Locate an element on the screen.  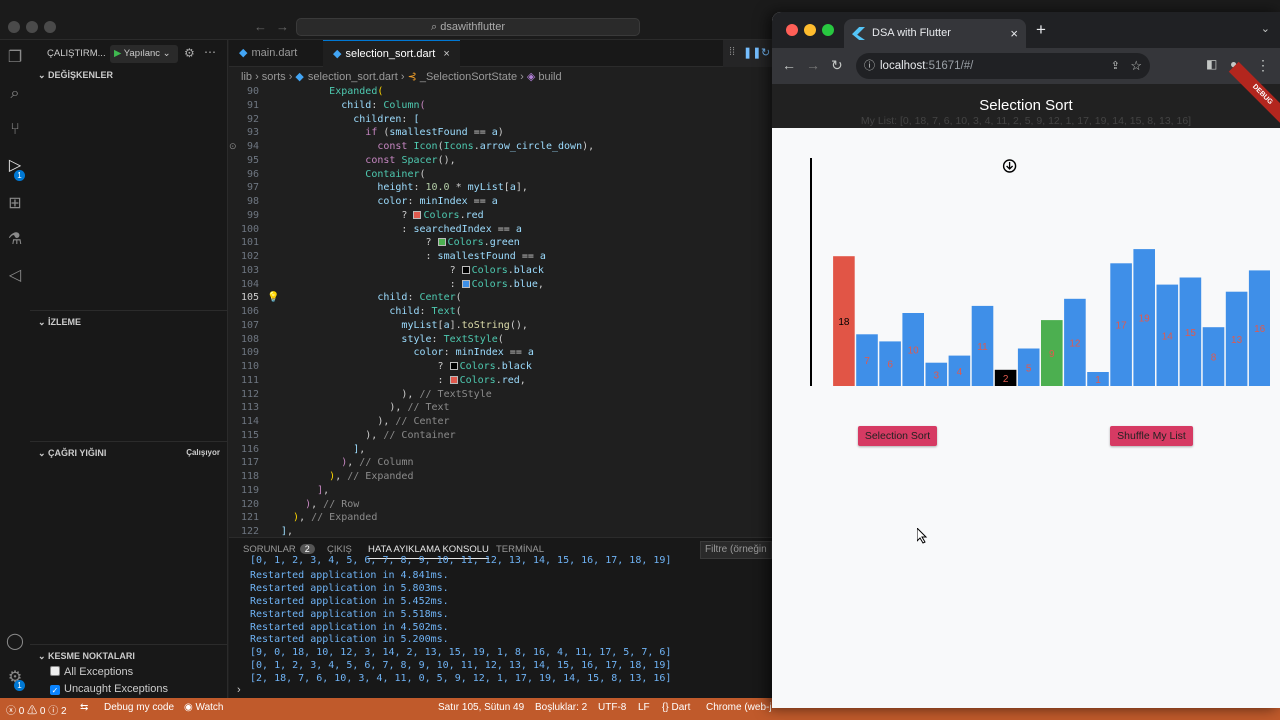
status-watch: ◉ Watch is located at coordinates (203, 707).